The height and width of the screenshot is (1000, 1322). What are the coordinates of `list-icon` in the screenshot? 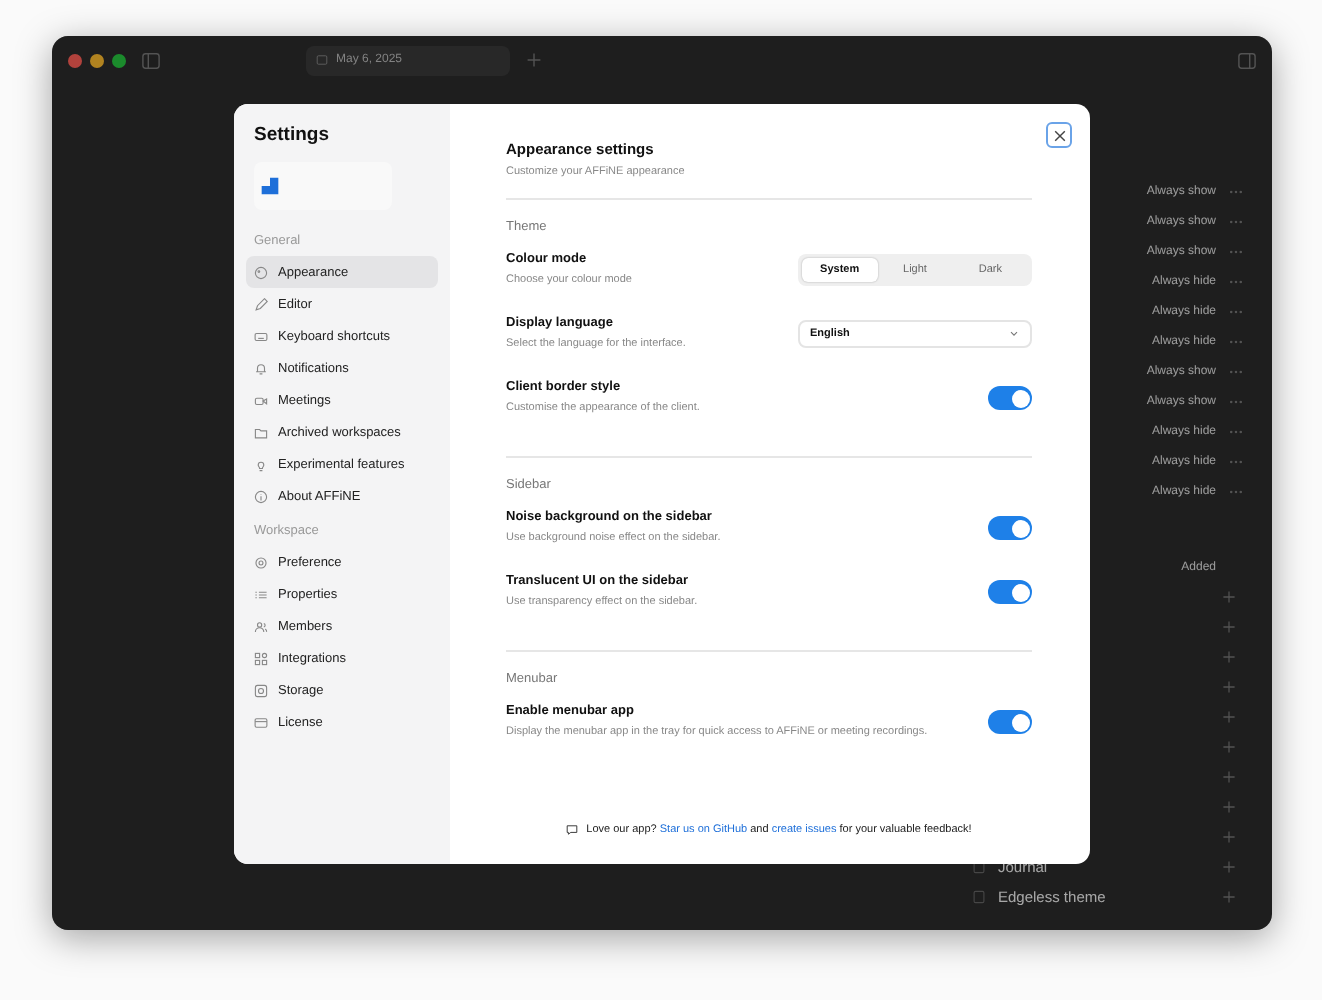 It's located at (261, 594).